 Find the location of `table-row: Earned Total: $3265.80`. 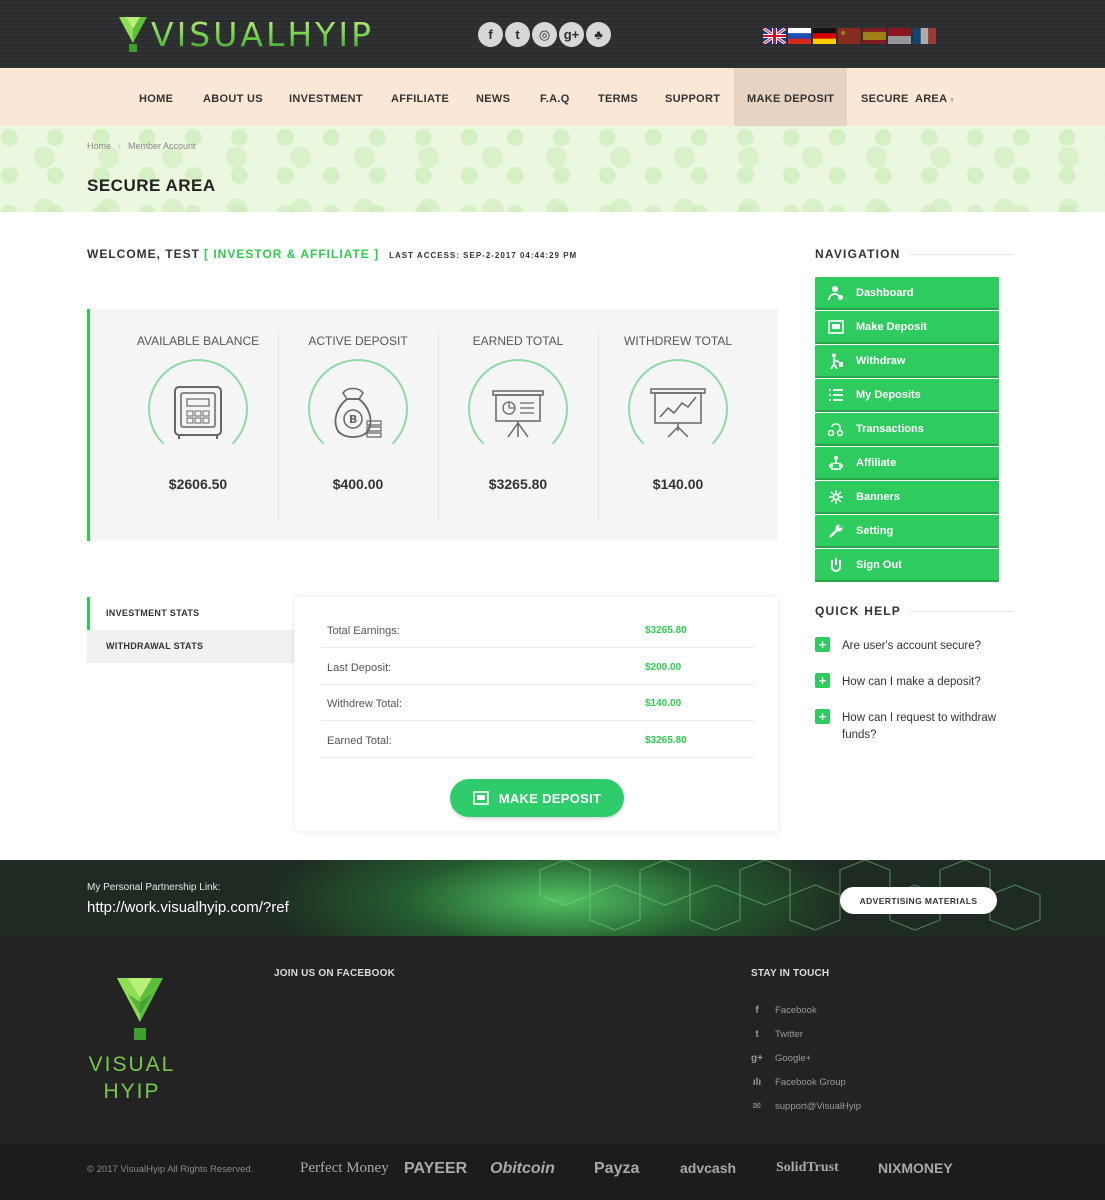

table-row: Earned Total: $3265.80 is located at coordinates (538, 740).